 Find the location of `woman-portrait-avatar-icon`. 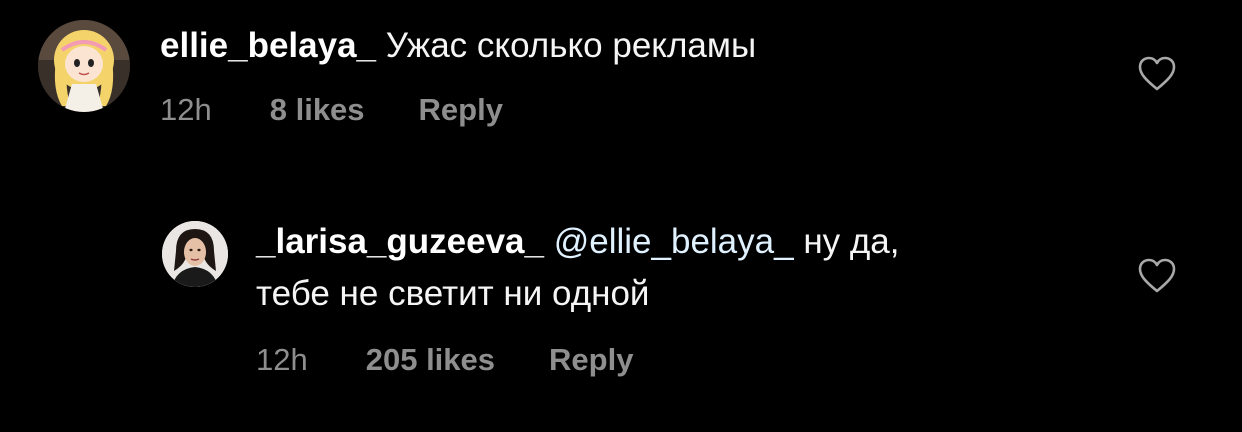

woman-portrait-avatar-icon is located at coordinates (195, 254).